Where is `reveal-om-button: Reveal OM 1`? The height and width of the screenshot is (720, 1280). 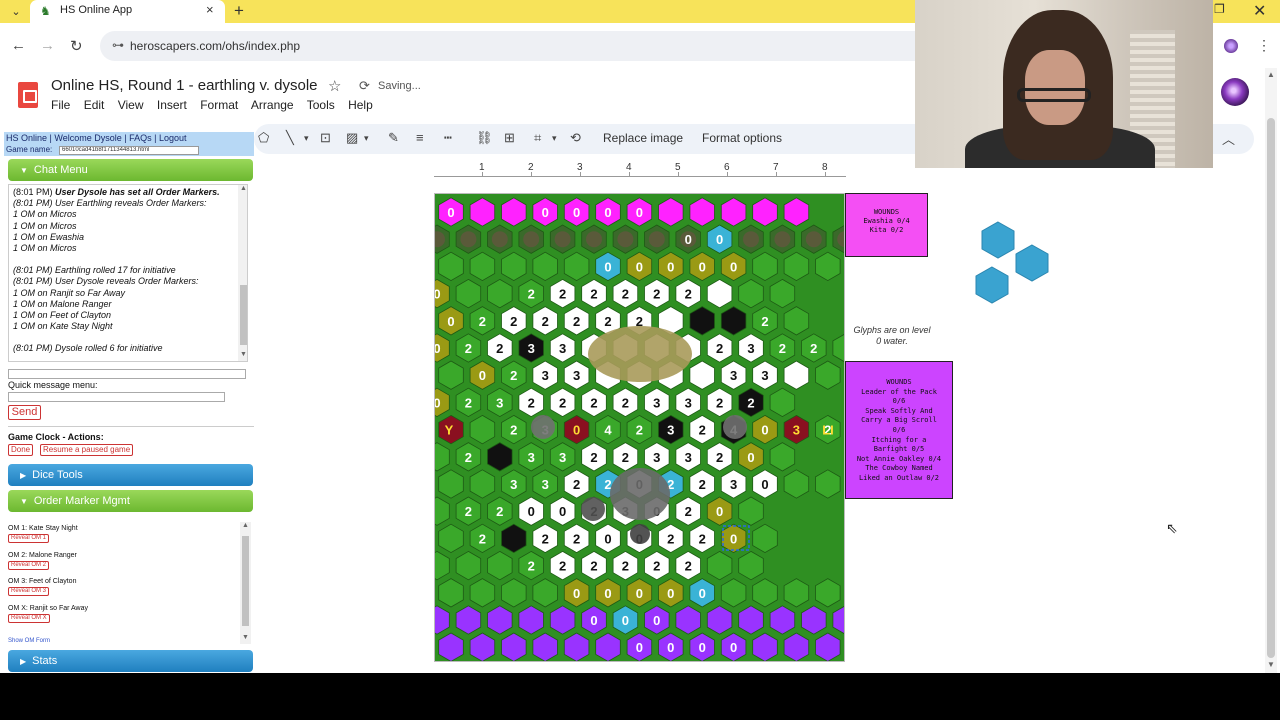 reveal-om-button: Reveal OM 1 is located at coordinates (29, 538).